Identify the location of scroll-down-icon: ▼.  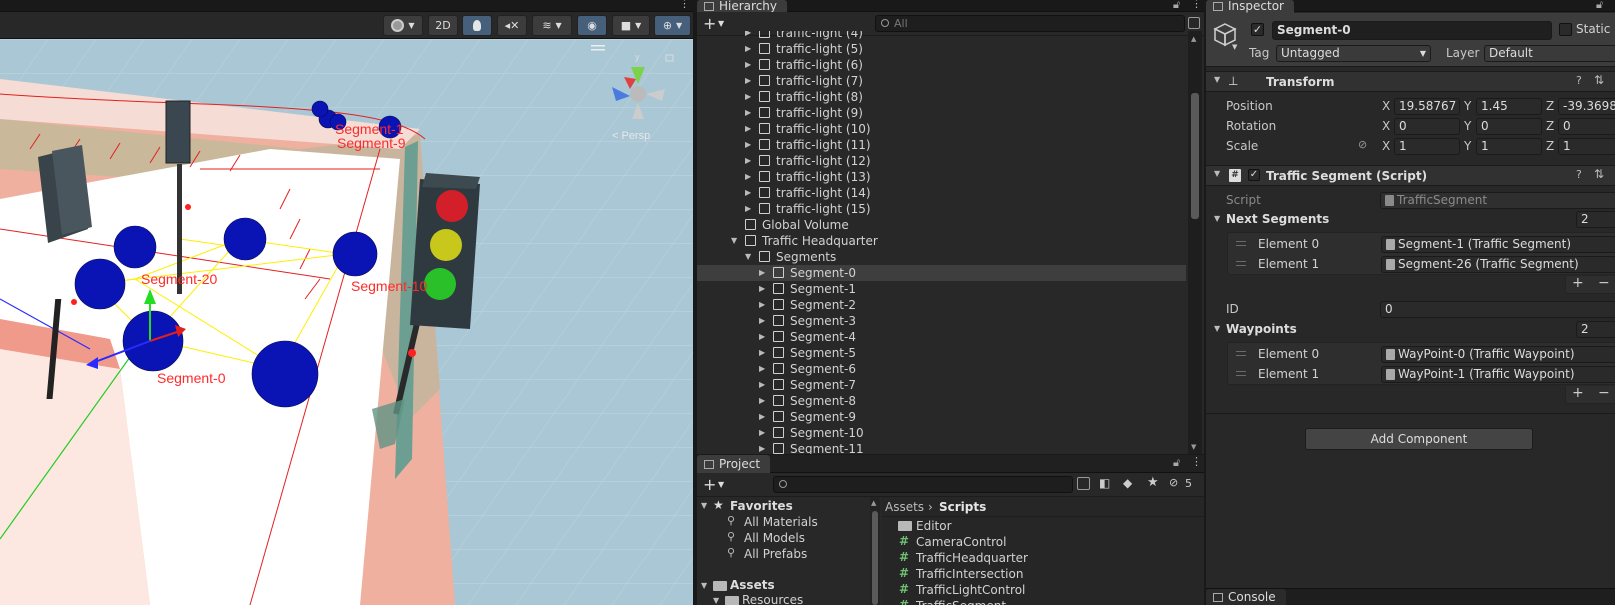
(1193, 447).